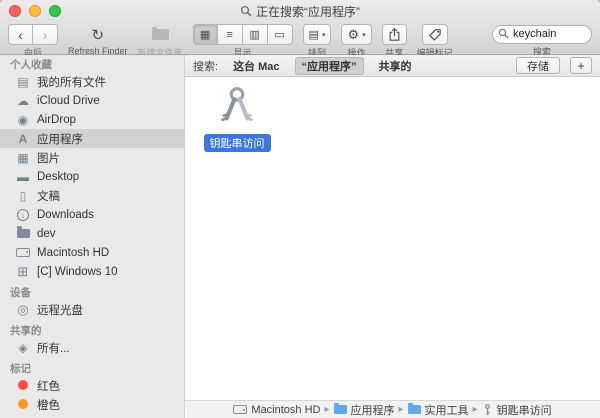 The width and height of the screenshot is (600, 418). What do you see at coordinates (23, 309) in the screenshot?
I see `disc-icon: ◎` at bounding box center [23, 309].